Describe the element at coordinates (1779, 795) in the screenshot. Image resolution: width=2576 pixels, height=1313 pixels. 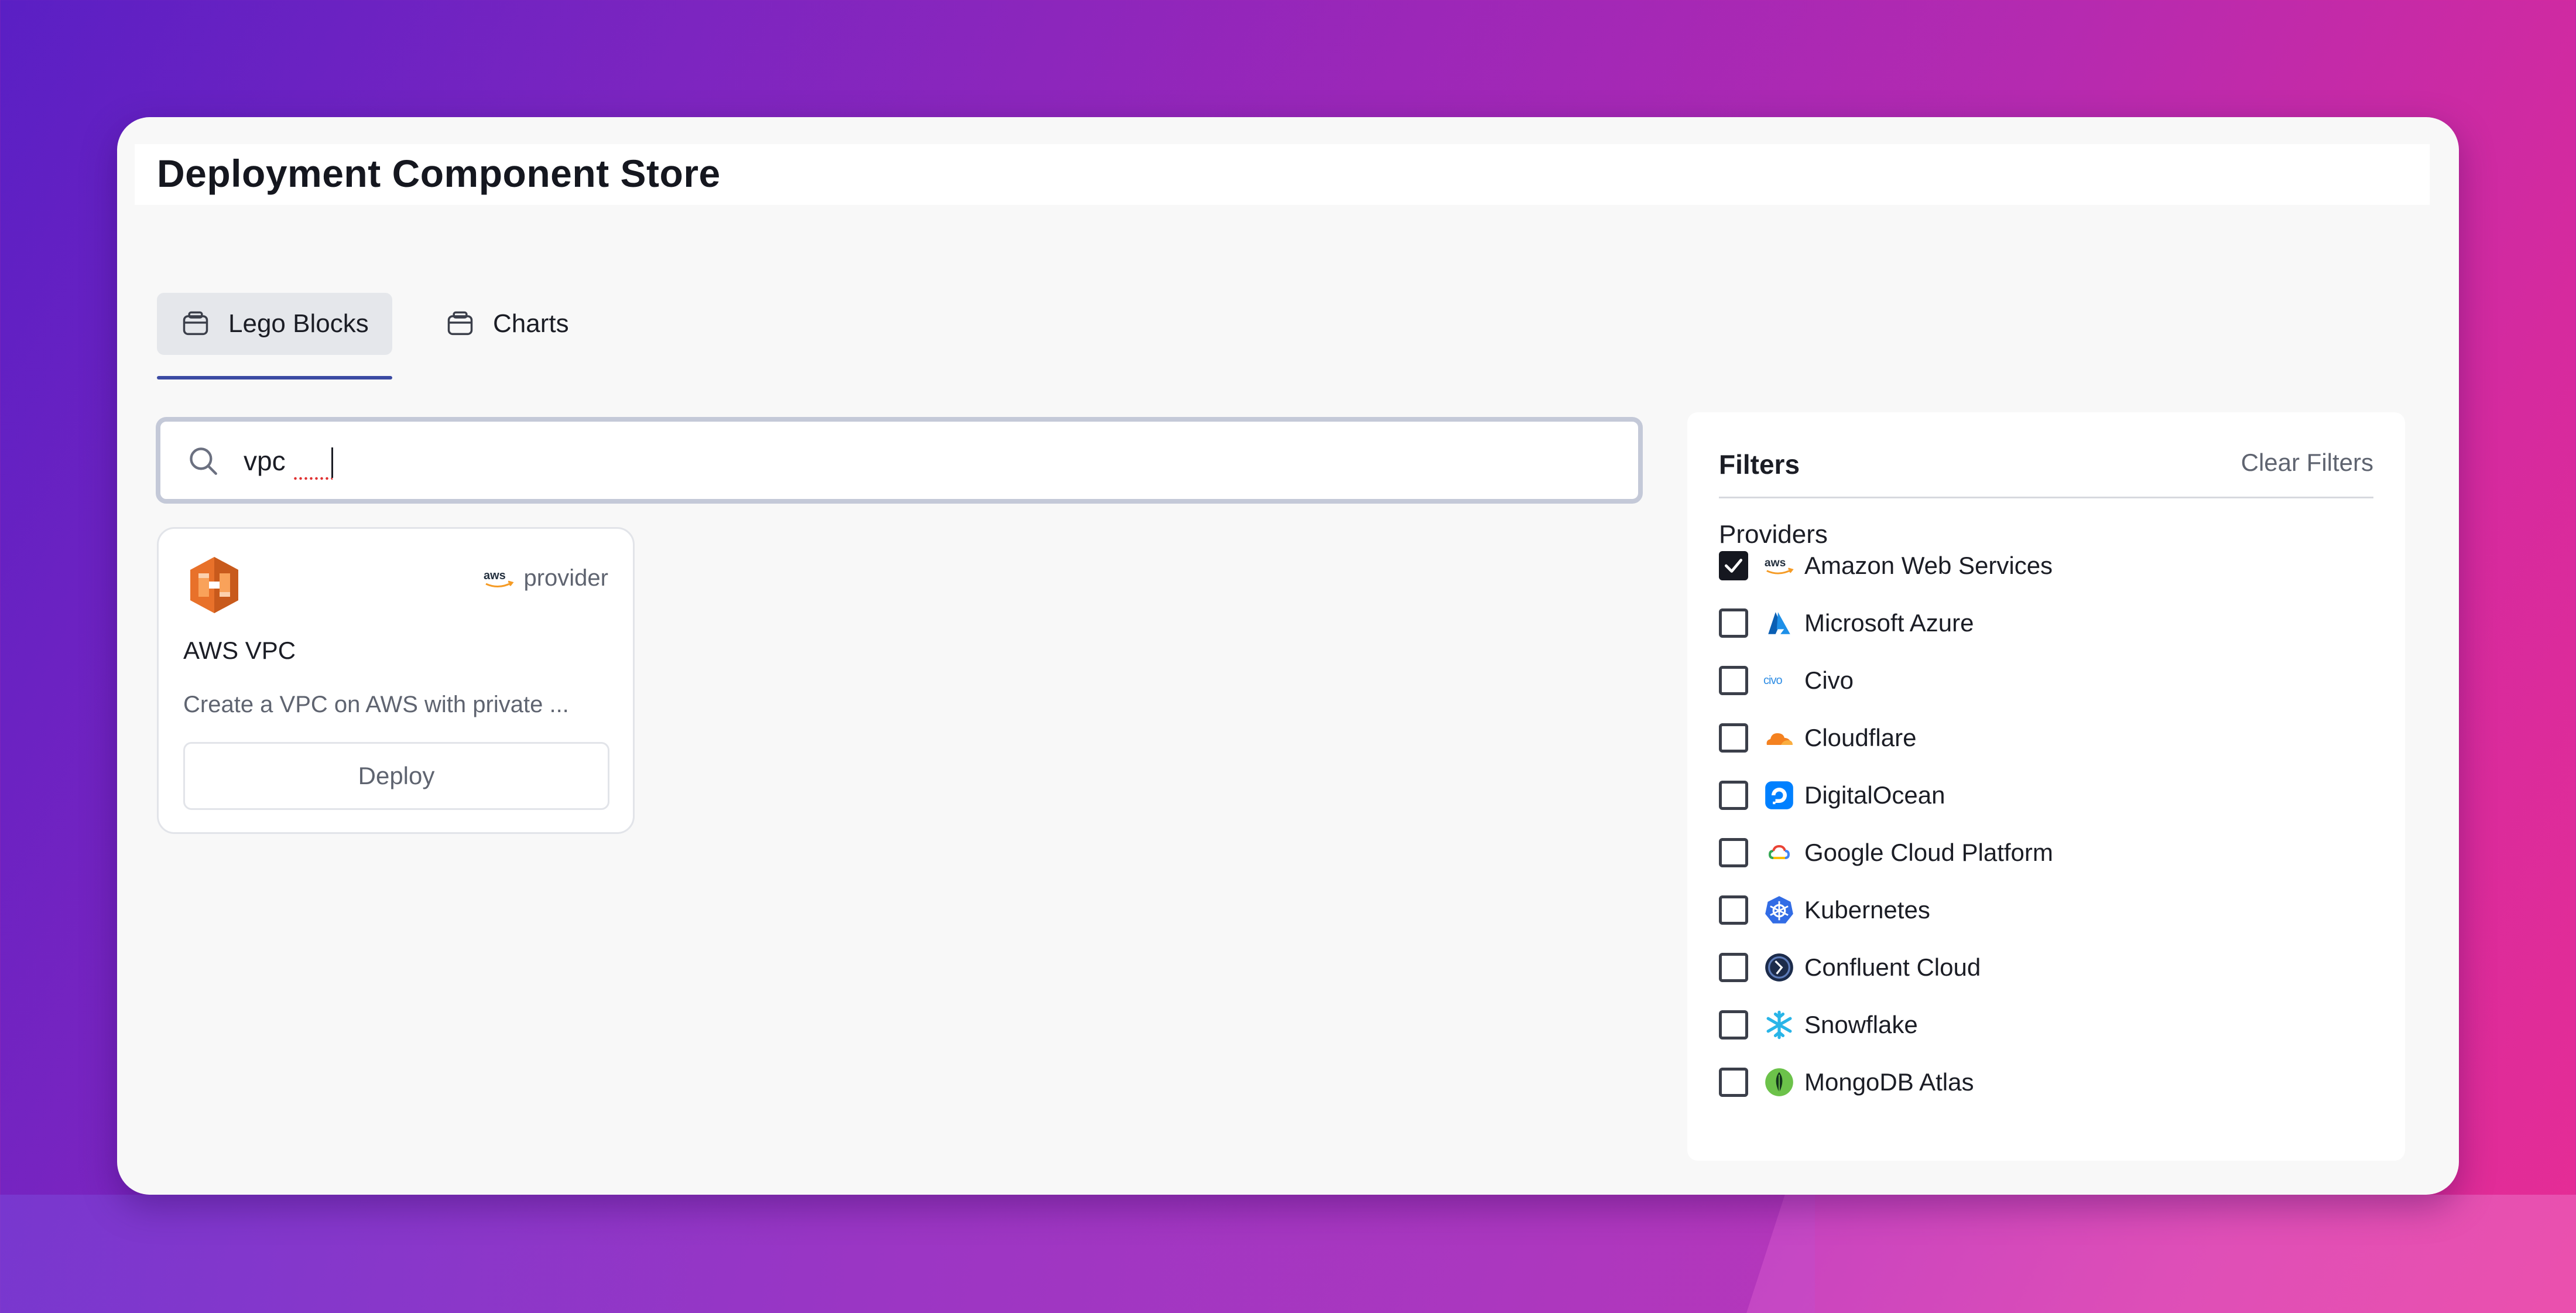
I see `digitalocean-icon` at that location.